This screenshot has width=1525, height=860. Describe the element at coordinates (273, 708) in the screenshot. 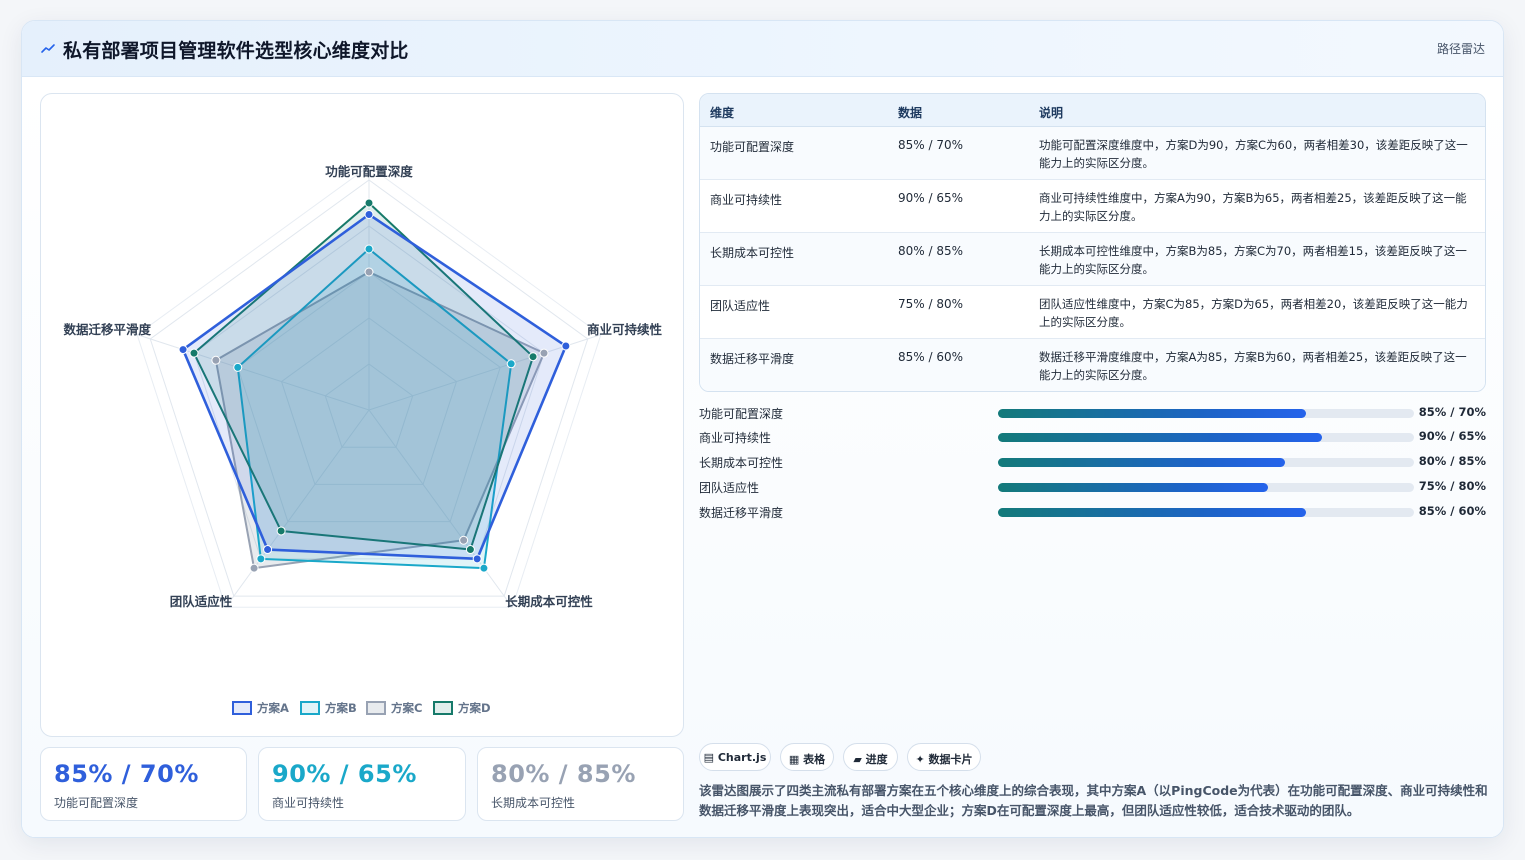

I see `legend-label: 方案A` at that location.